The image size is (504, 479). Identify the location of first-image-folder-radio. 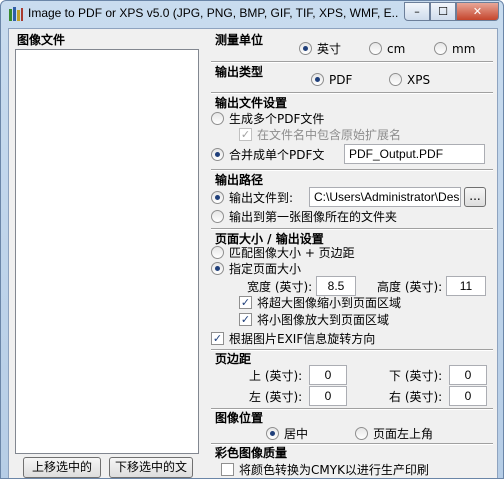
(217, 216).